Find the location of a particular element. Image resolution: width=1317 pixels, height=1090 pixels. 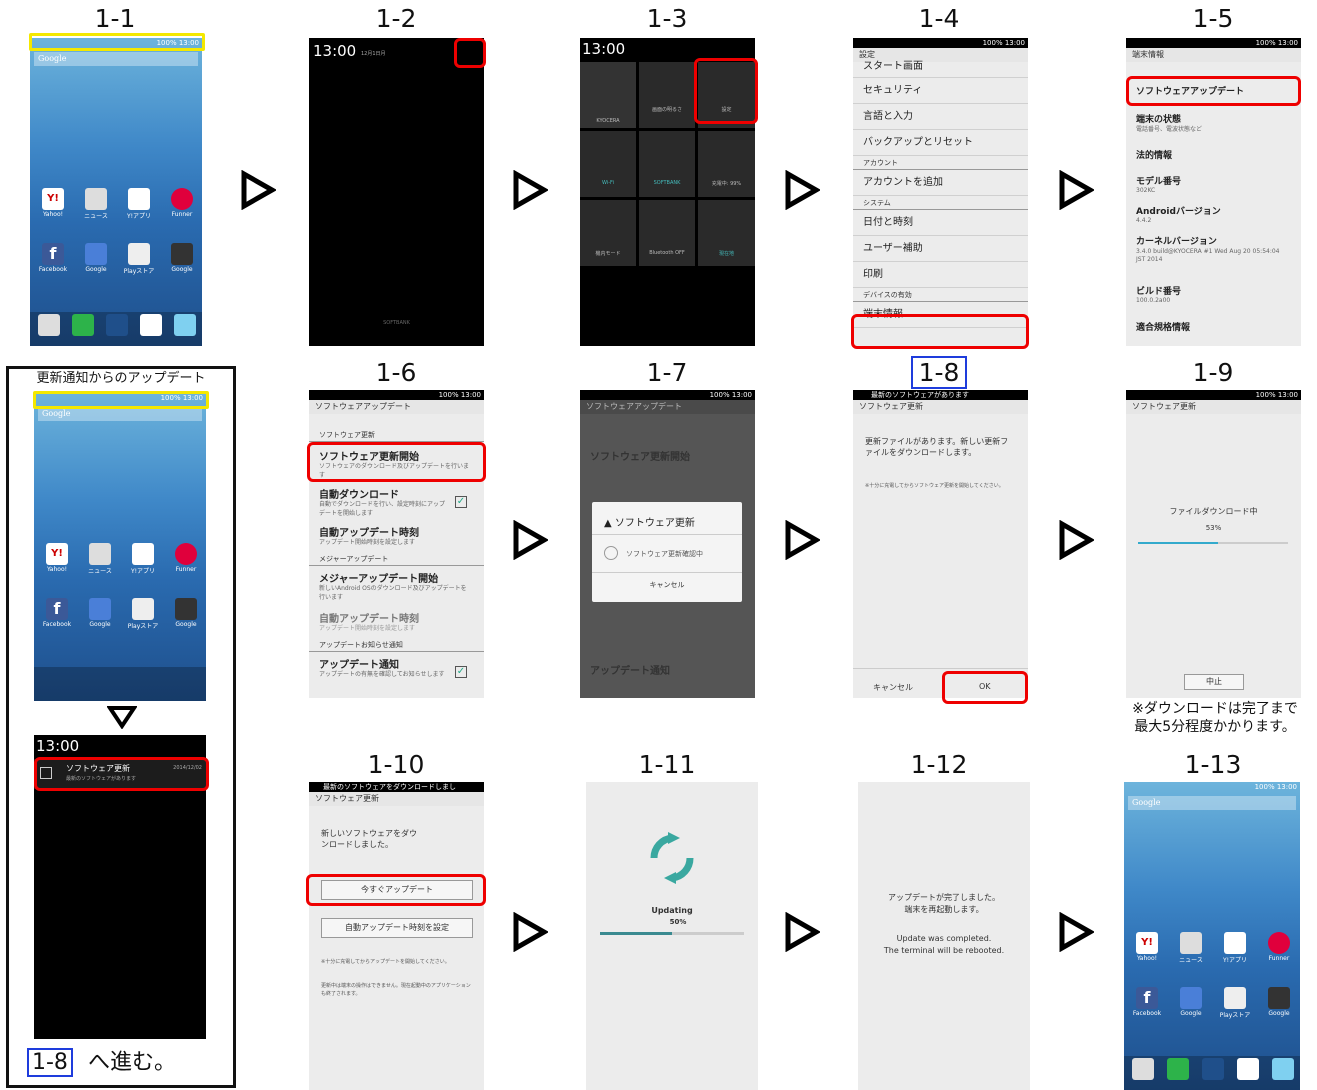

settings-item: ユーザー補助 is located at coordinates (940, 249).